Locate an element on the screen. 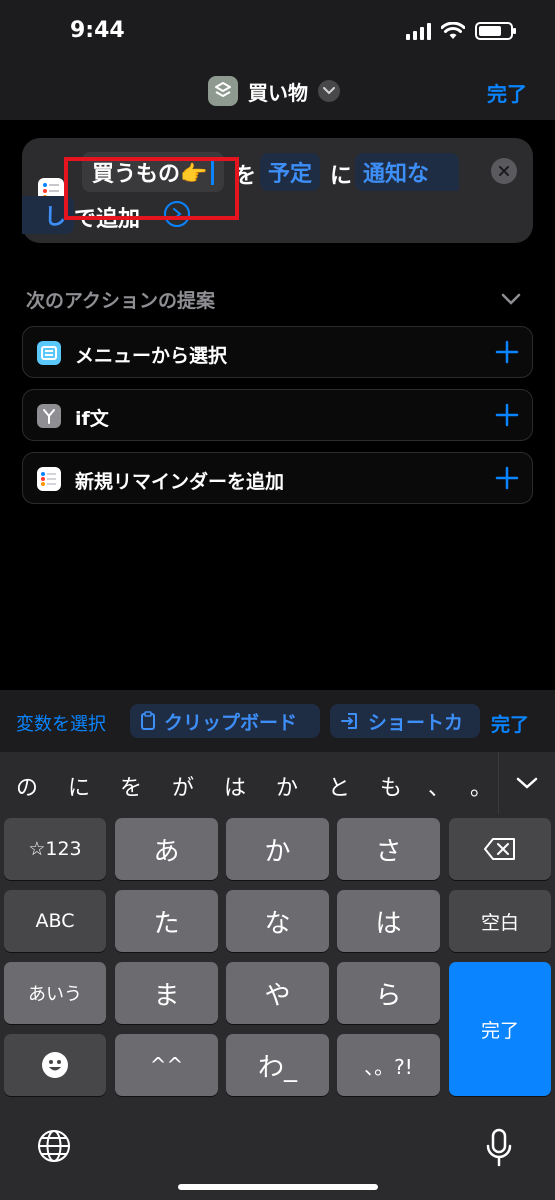 The image size is (555, 1200). candidate-item: の is located at coordinates (27, 786).